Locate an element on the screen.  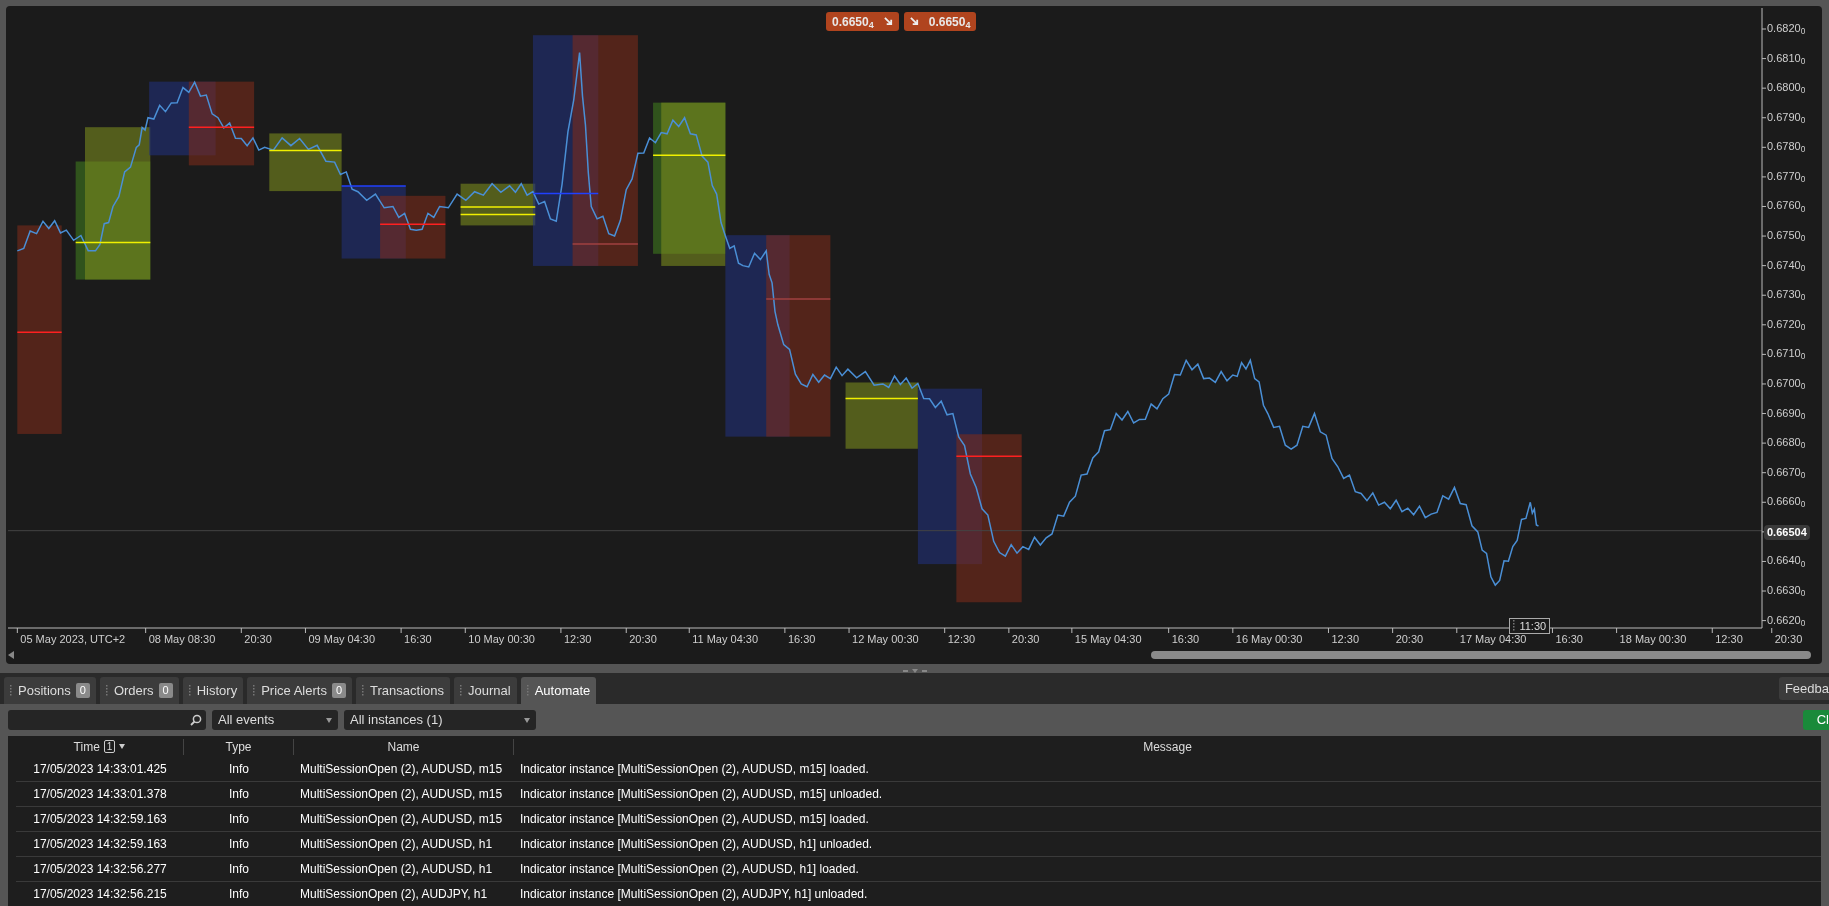
y-axis-label: 0.6700$_{0}$ is located at coordinates (1786, 383).